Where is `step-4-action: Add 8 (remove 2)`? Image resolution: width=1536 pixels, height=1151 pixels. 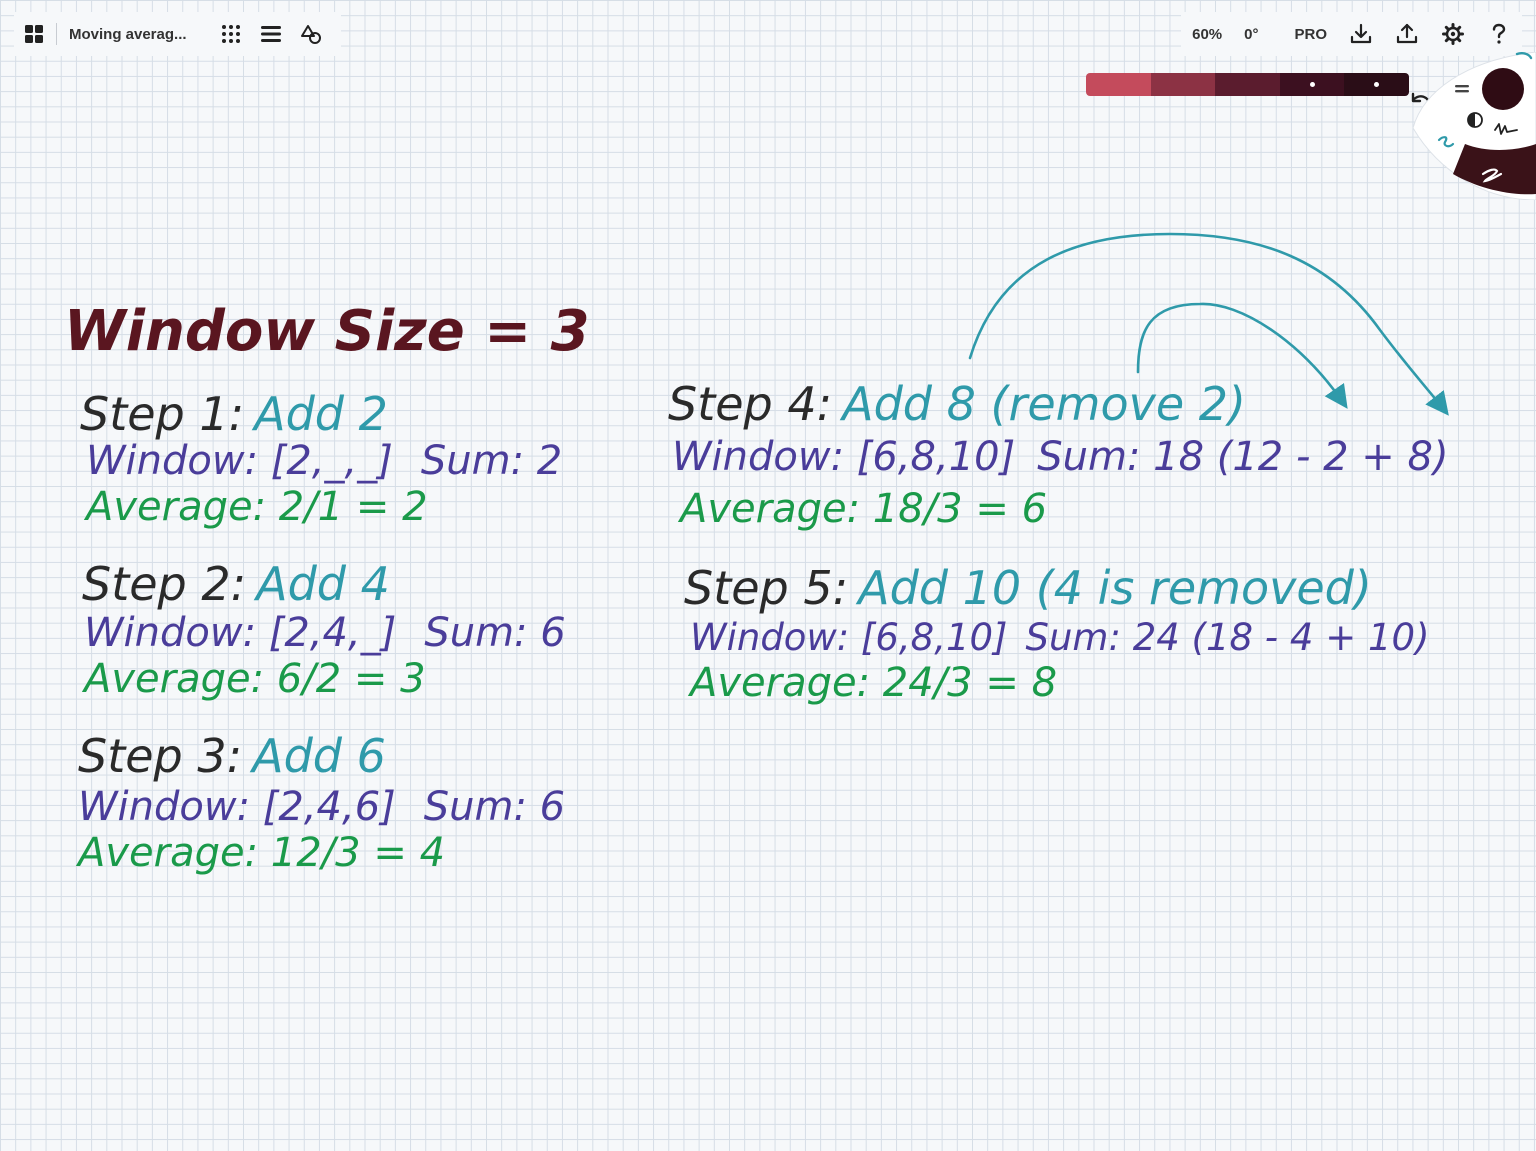
step-4-action: Add 8 (remove 2) is located at coordinates (1042, 404).